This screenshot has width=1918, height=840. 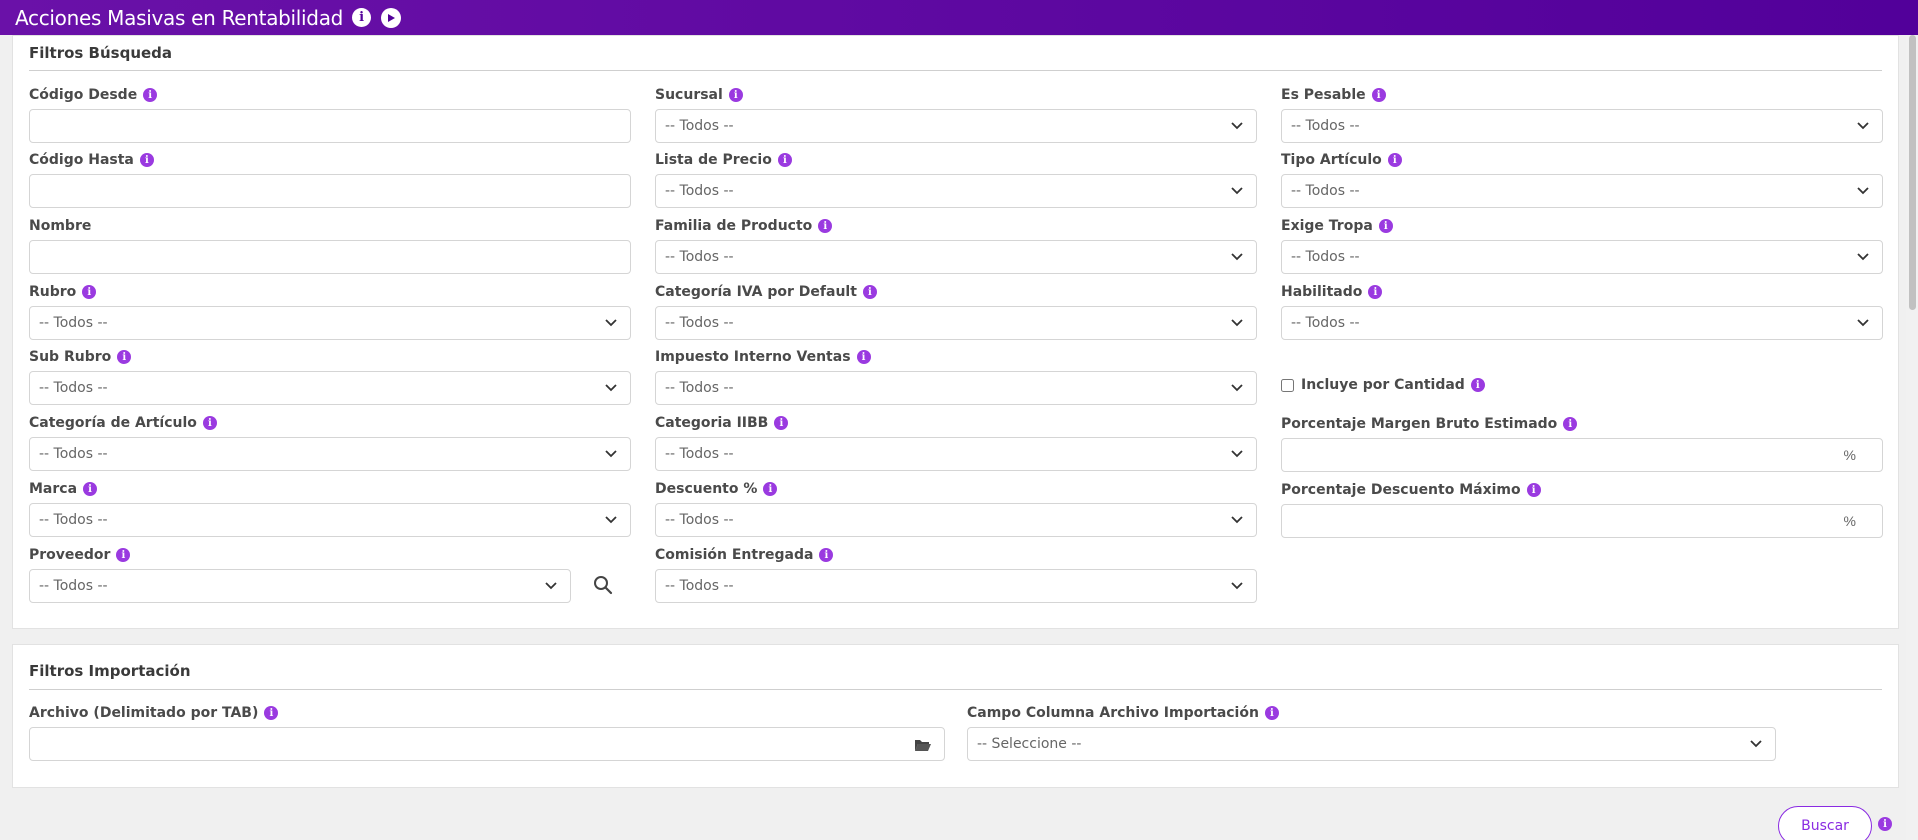 What do you see at coordinates (330, 388) in the screenshot?
I see `sub-rubro-select: -- Todos --` at bounding box center [330, 388].